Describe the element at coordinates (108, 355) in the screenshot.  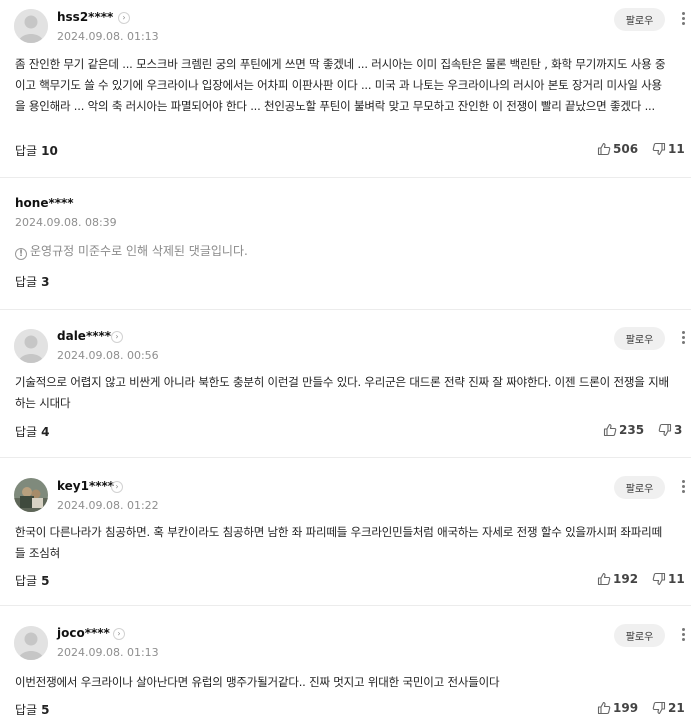
I see `comment-date: 2024.09.08. 00:56` at that location.